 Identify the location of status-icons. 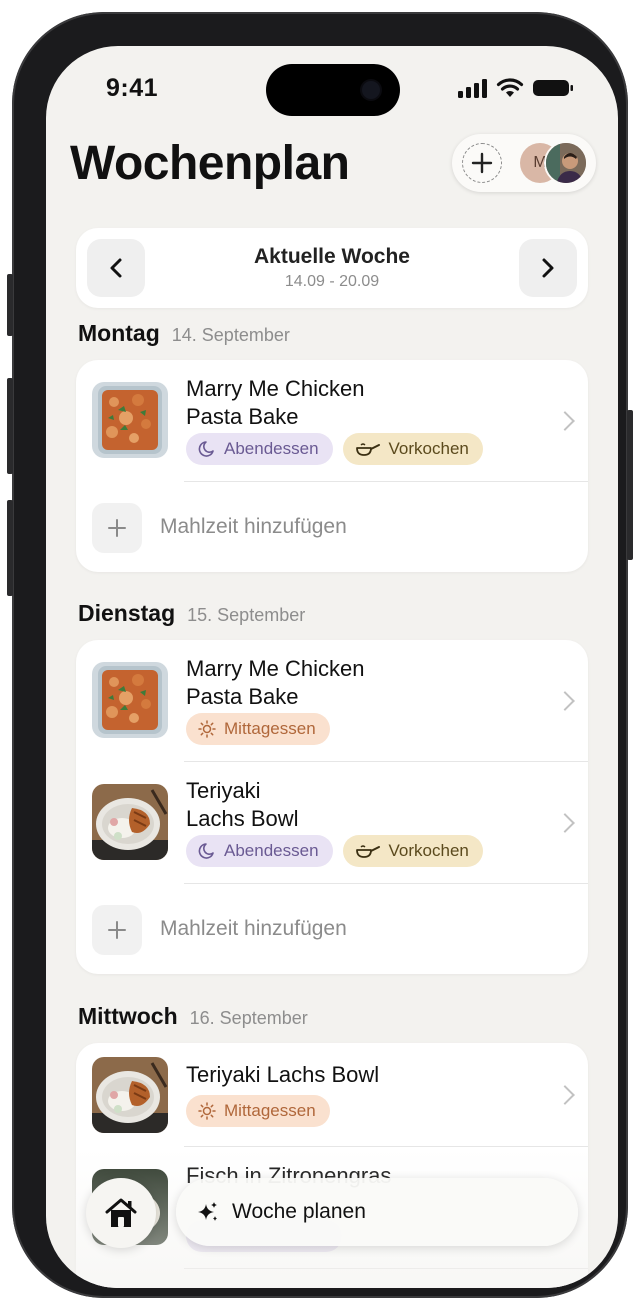
(516, 88).